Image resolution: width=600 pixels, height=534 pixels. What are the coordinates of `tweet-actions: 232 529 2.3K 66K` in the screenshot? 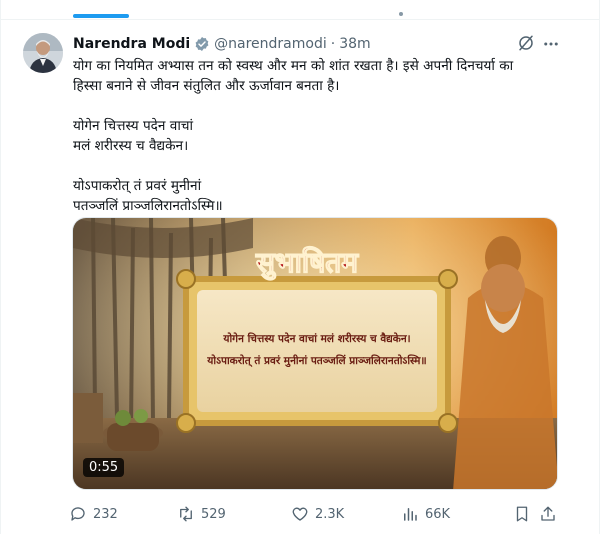 It's located at (319, 514).